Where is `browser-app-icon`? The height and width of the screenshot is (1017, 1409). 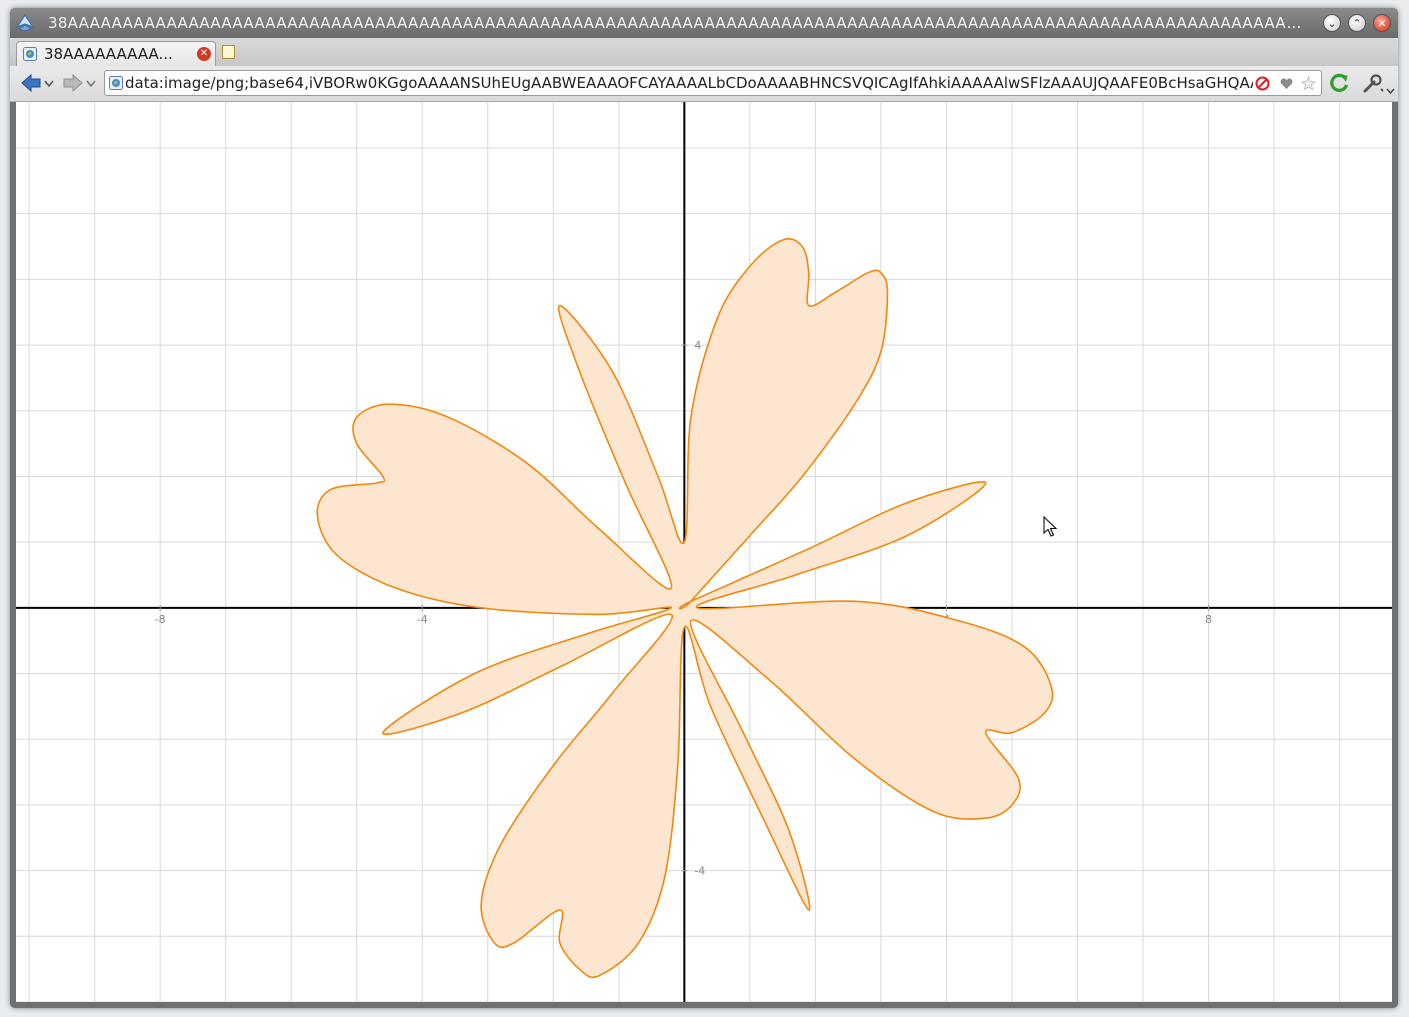 browser-app-icon is located at coordinates (25, 22).